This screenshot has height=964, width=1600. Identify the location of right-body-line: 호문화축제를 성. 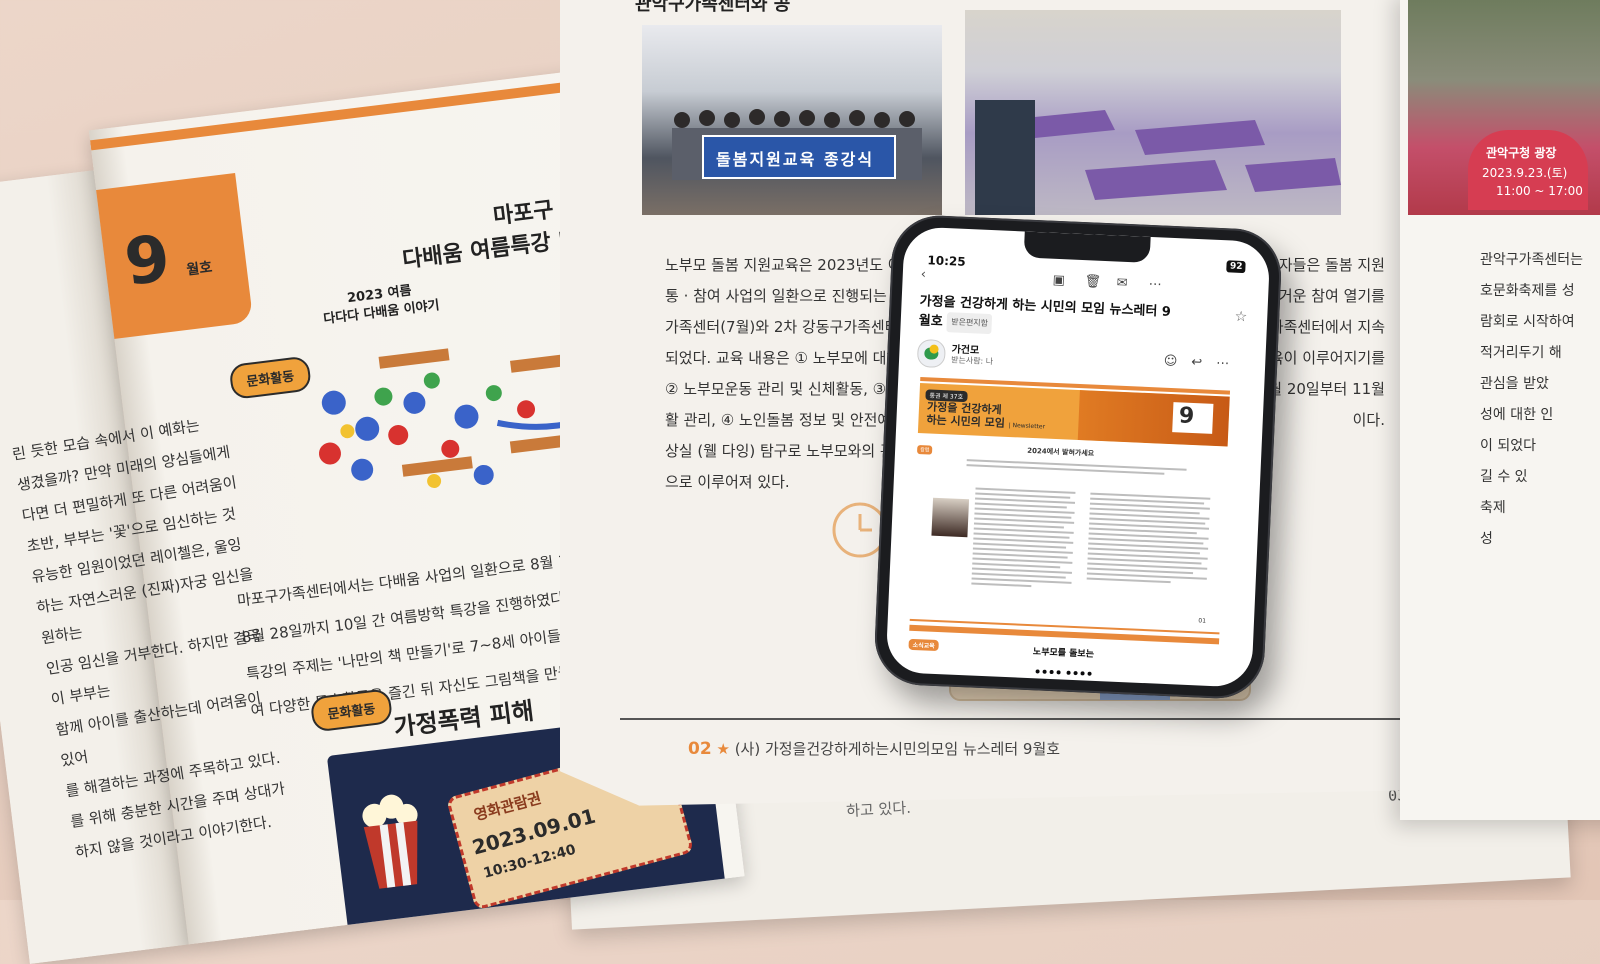
(1527, 291).